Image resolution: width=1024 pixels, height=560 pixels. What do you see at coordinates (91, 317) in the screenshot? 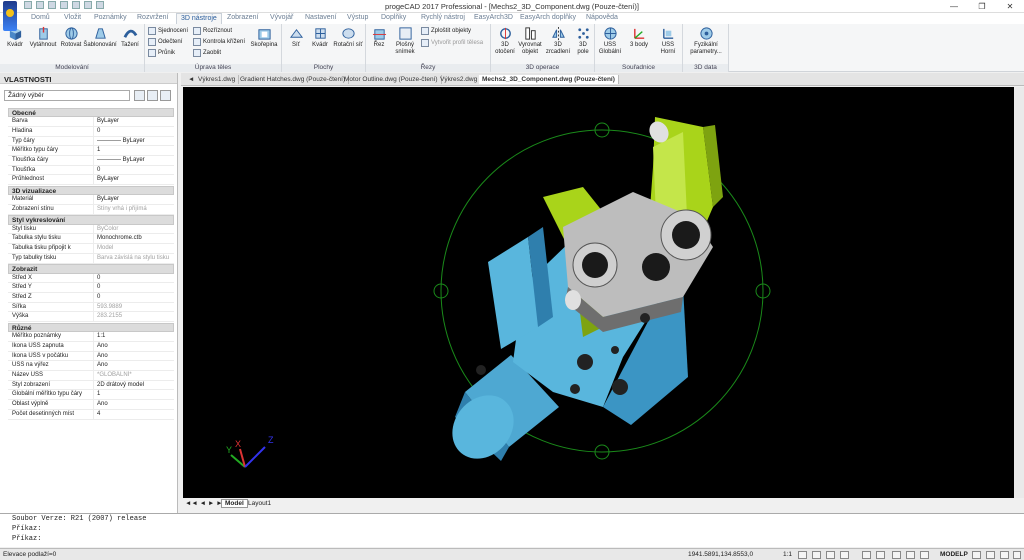
I see `property-row: Výška 283.2155` at bounding box center [91, 317].